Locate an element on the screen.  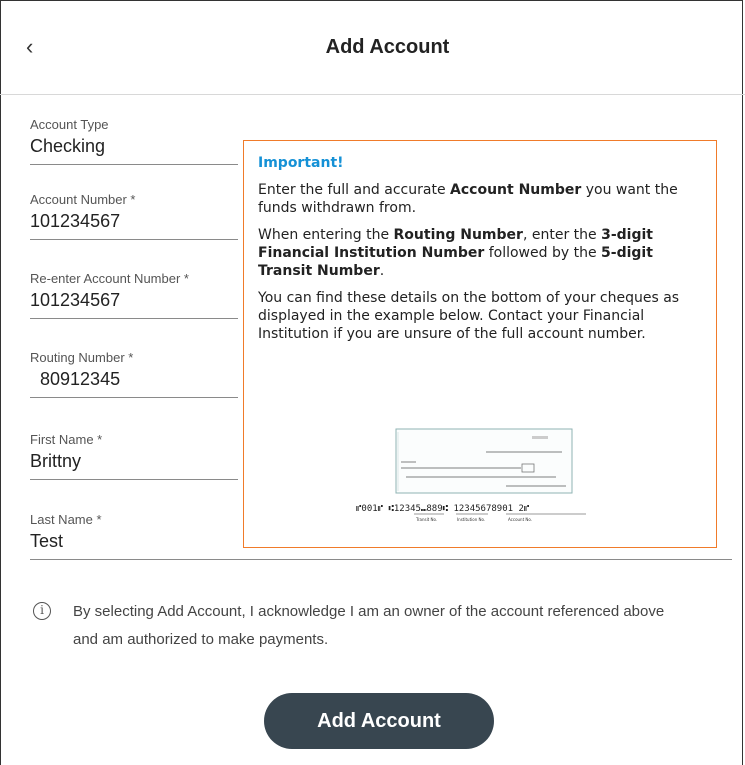
header: ‹ Add Account is located at coordinates (372, 47).